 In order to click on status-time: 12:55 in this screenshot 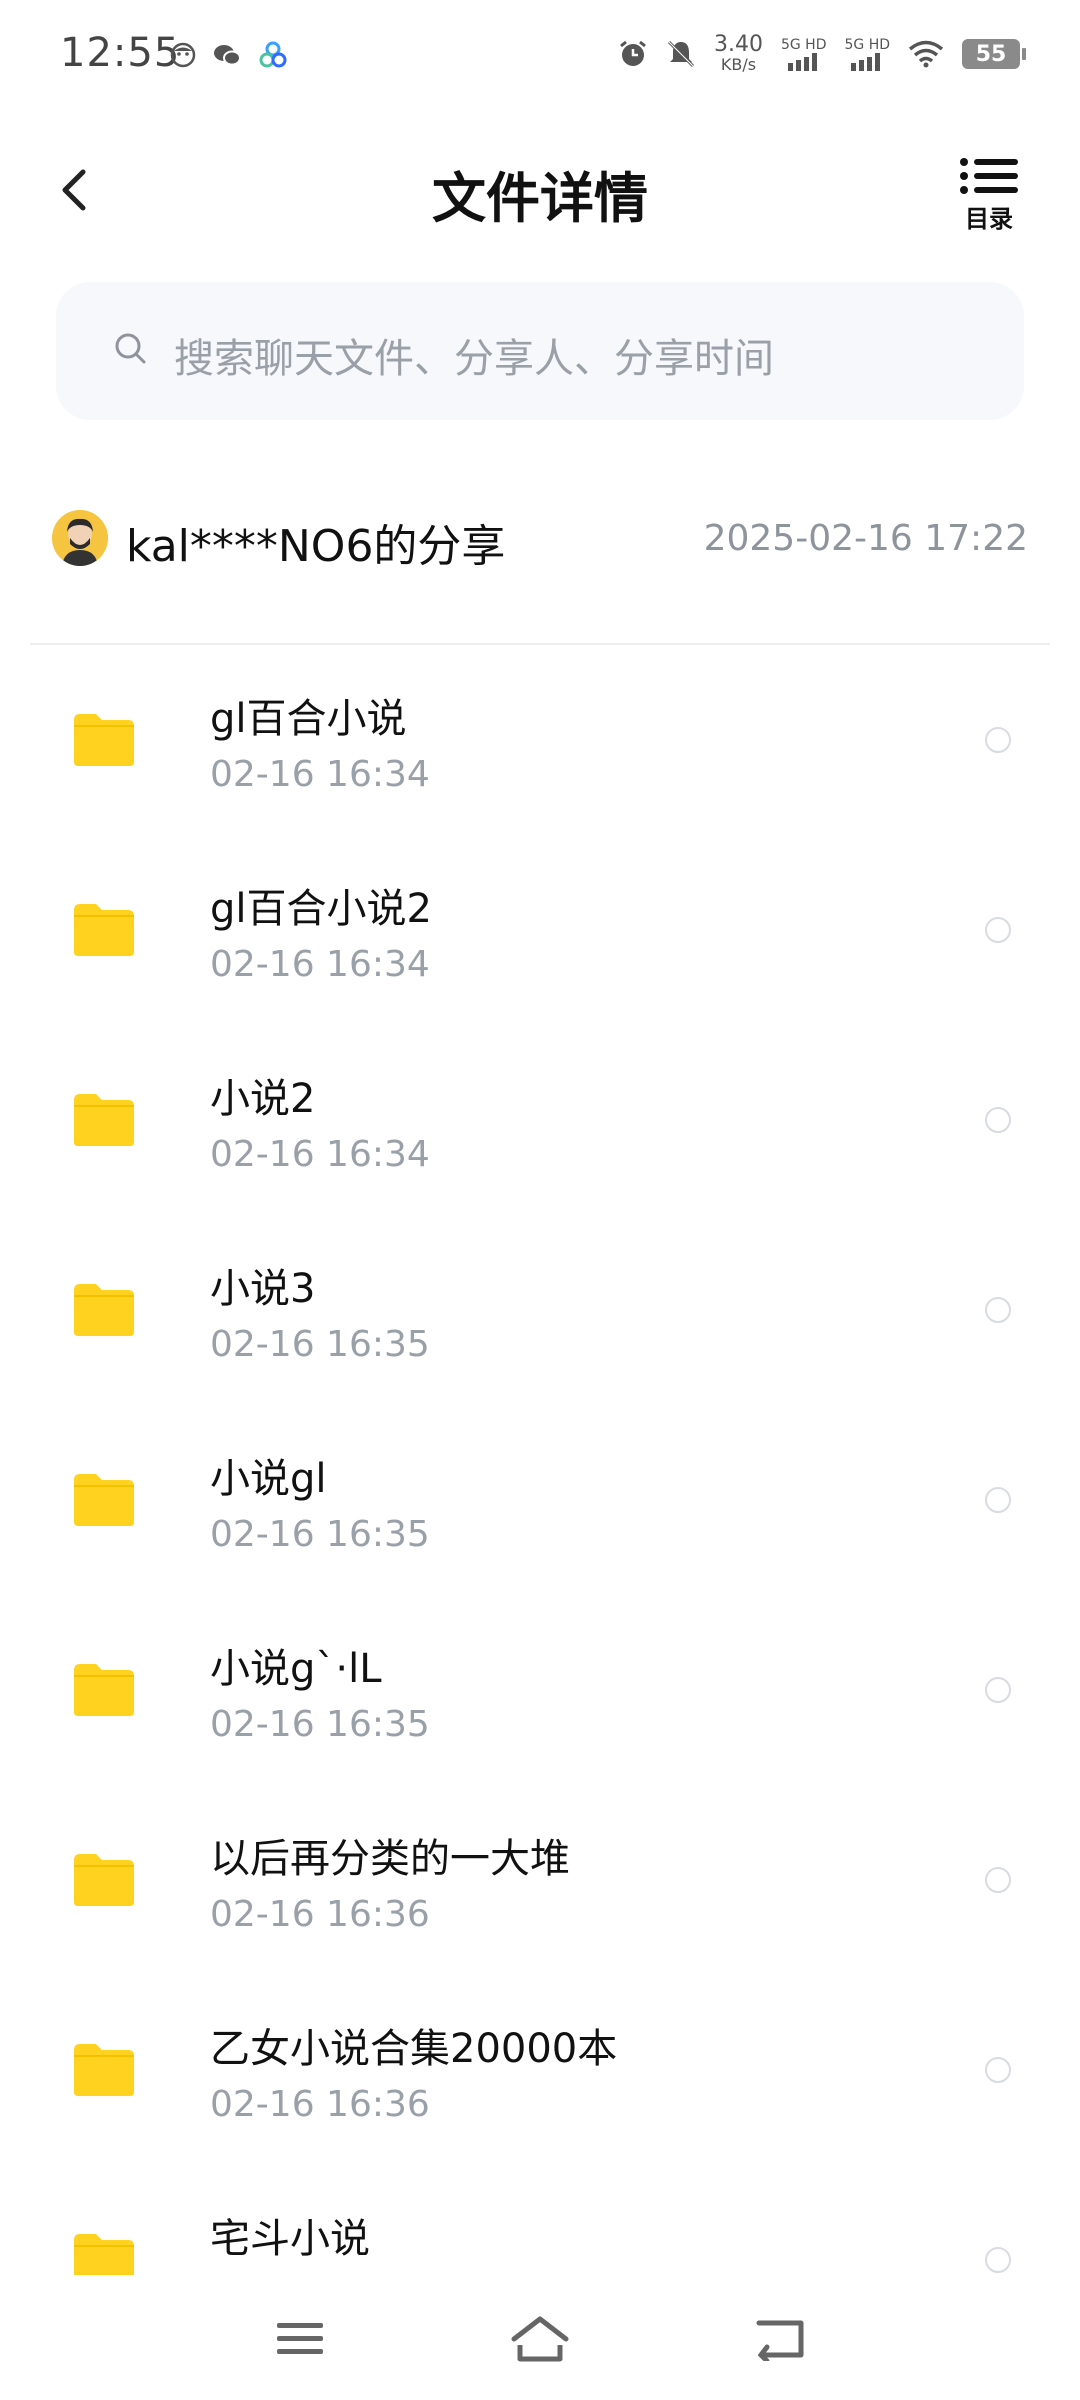, I will do `click(120, 53)`.